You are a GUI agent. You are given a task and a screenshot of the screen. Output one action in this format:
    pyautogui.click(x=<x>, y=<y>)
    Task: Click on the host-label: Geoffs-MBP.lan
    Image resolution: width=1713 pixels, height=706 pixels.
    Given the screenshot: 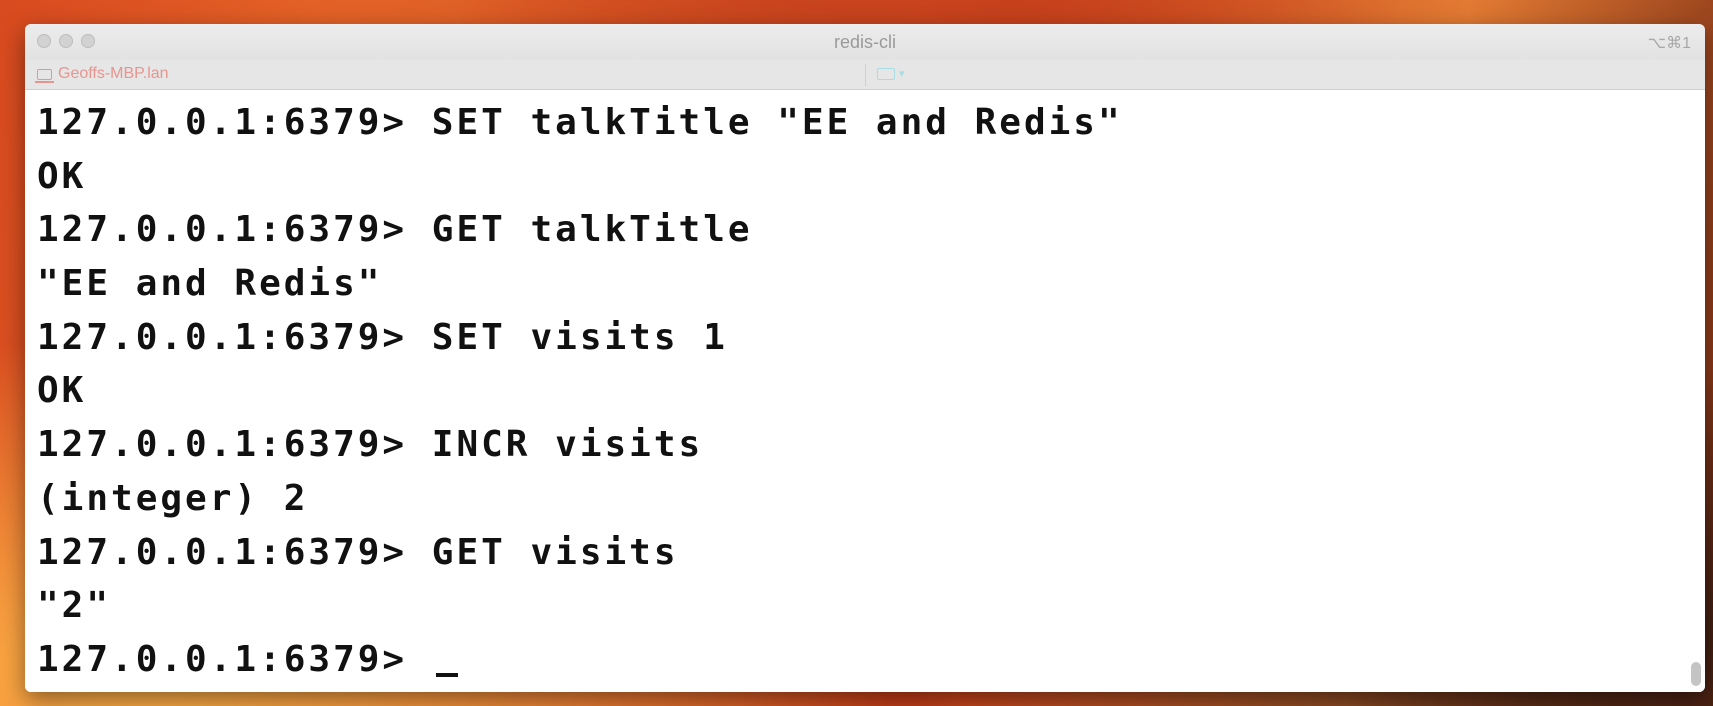 What is the action you would take?
    pyautogui.click(x=113, y=73)
    